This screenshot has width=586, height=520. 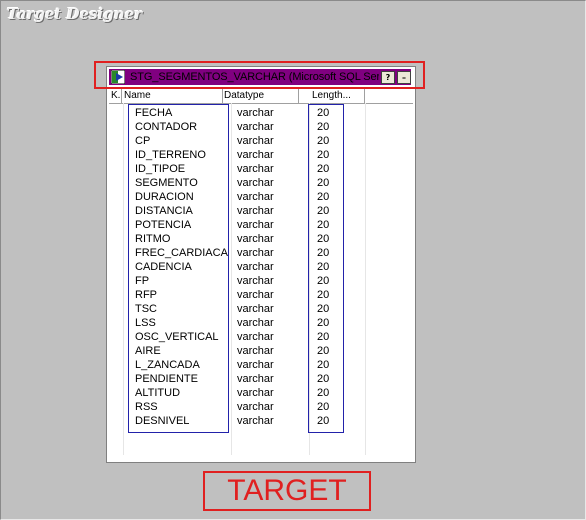 What do you see at coordinates (259, 75) in the screenshot?
I see `title-highlight-box` at bounding box center [259, 75].